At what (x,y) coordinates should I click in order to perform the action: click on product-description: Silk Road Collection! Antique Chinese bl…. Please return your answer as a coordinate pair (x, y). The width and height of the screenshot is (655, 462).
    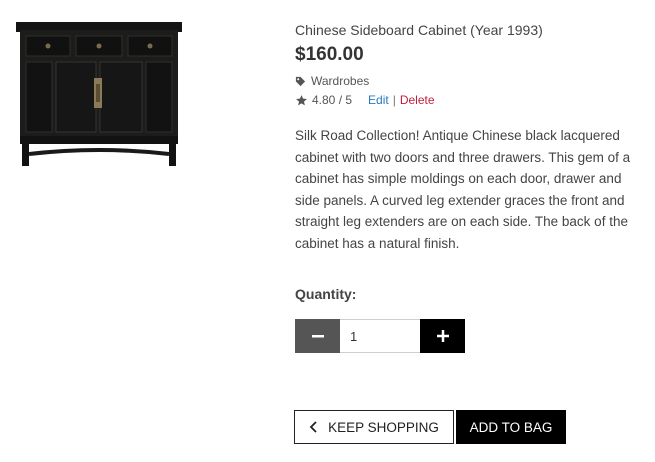
    Looking at the image, I should click on (463, 189).